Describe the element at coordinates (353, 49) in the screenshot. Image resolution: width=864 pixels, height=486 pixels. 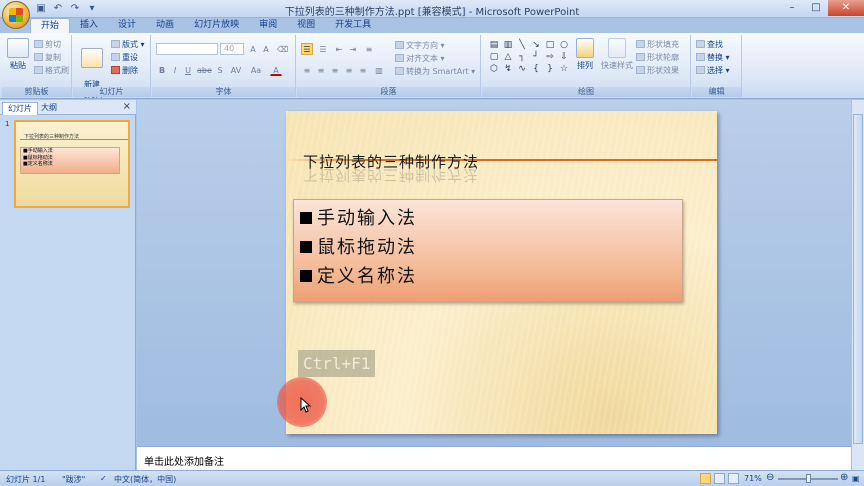
I see `increase-indent-icon: ⇥` at that location.